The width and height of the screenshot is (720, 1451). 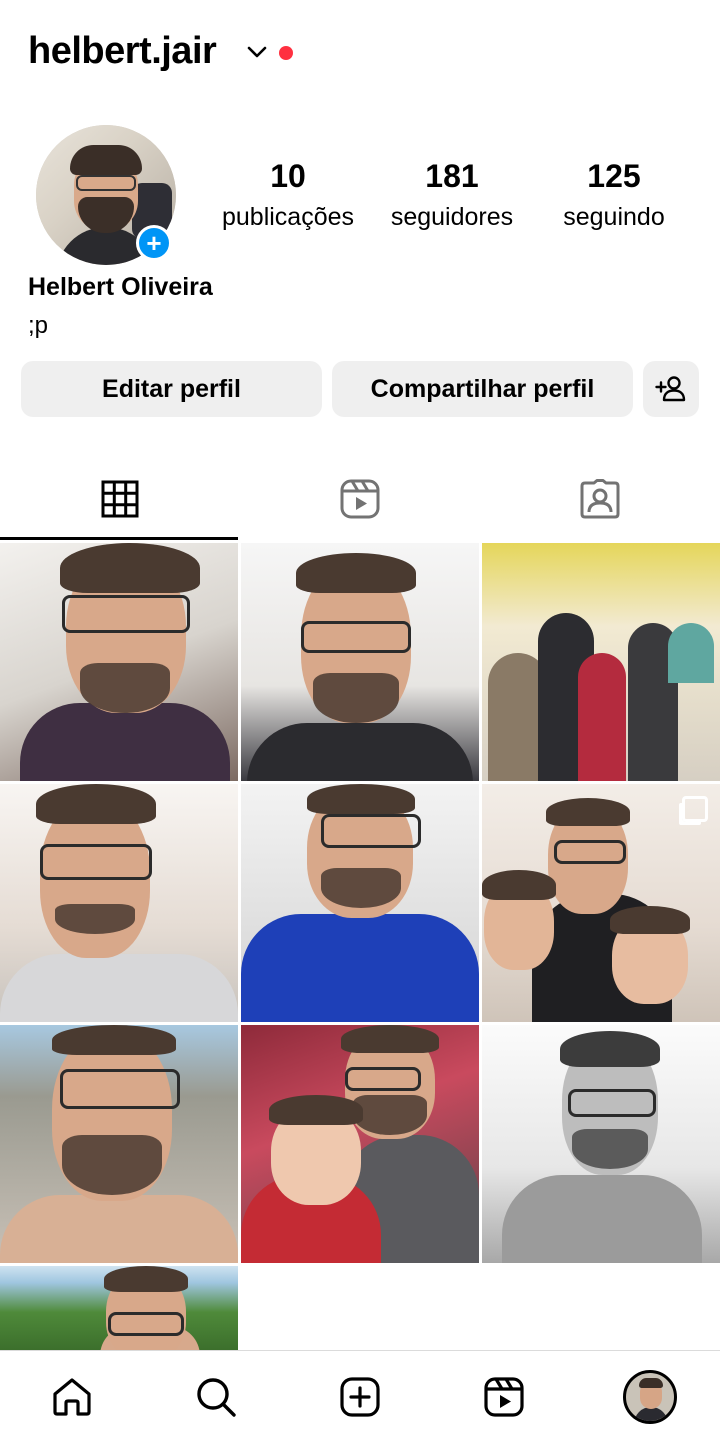 I want to click on avatar, so click(x=650, y=1397).